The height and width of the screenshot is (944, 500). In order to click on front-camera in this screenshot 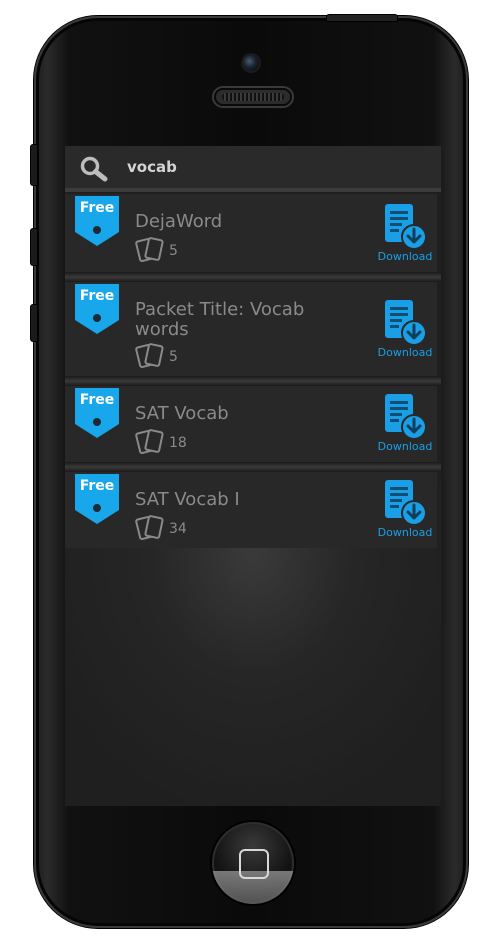, I will do `click(251, 63)`.